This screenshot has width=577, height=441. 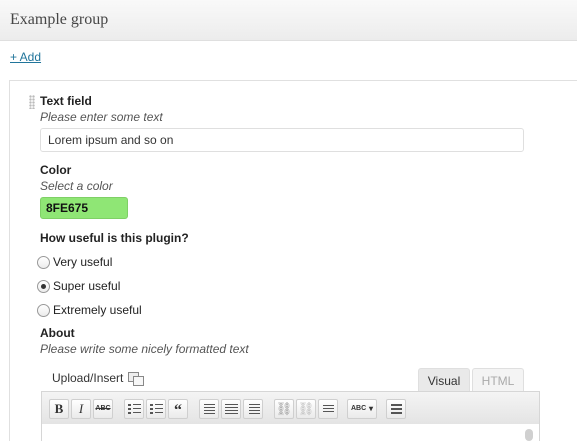 I want to click on spellcheck-button: ABC ▾, so click(x=362, y=409).